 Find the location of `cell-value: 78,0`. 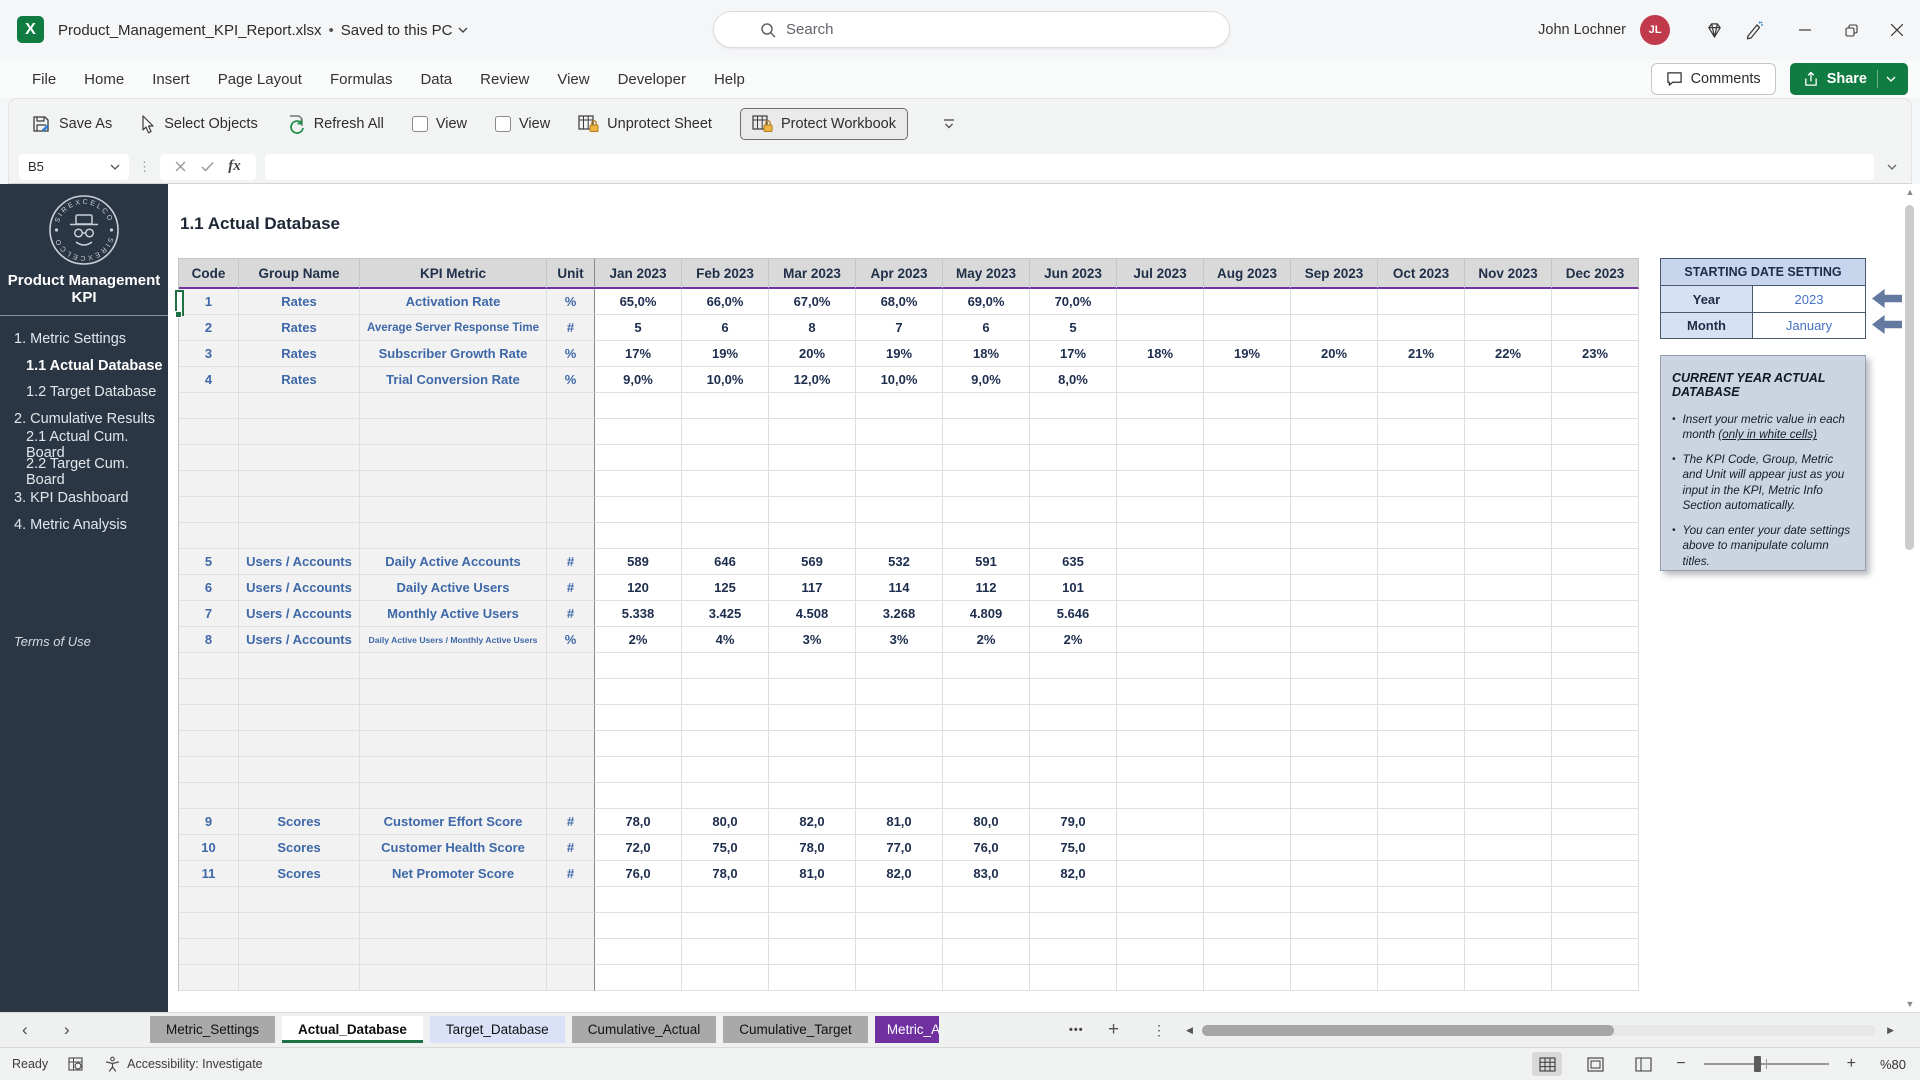

cell-value: 78,0 is located at coordinates (638, 822).